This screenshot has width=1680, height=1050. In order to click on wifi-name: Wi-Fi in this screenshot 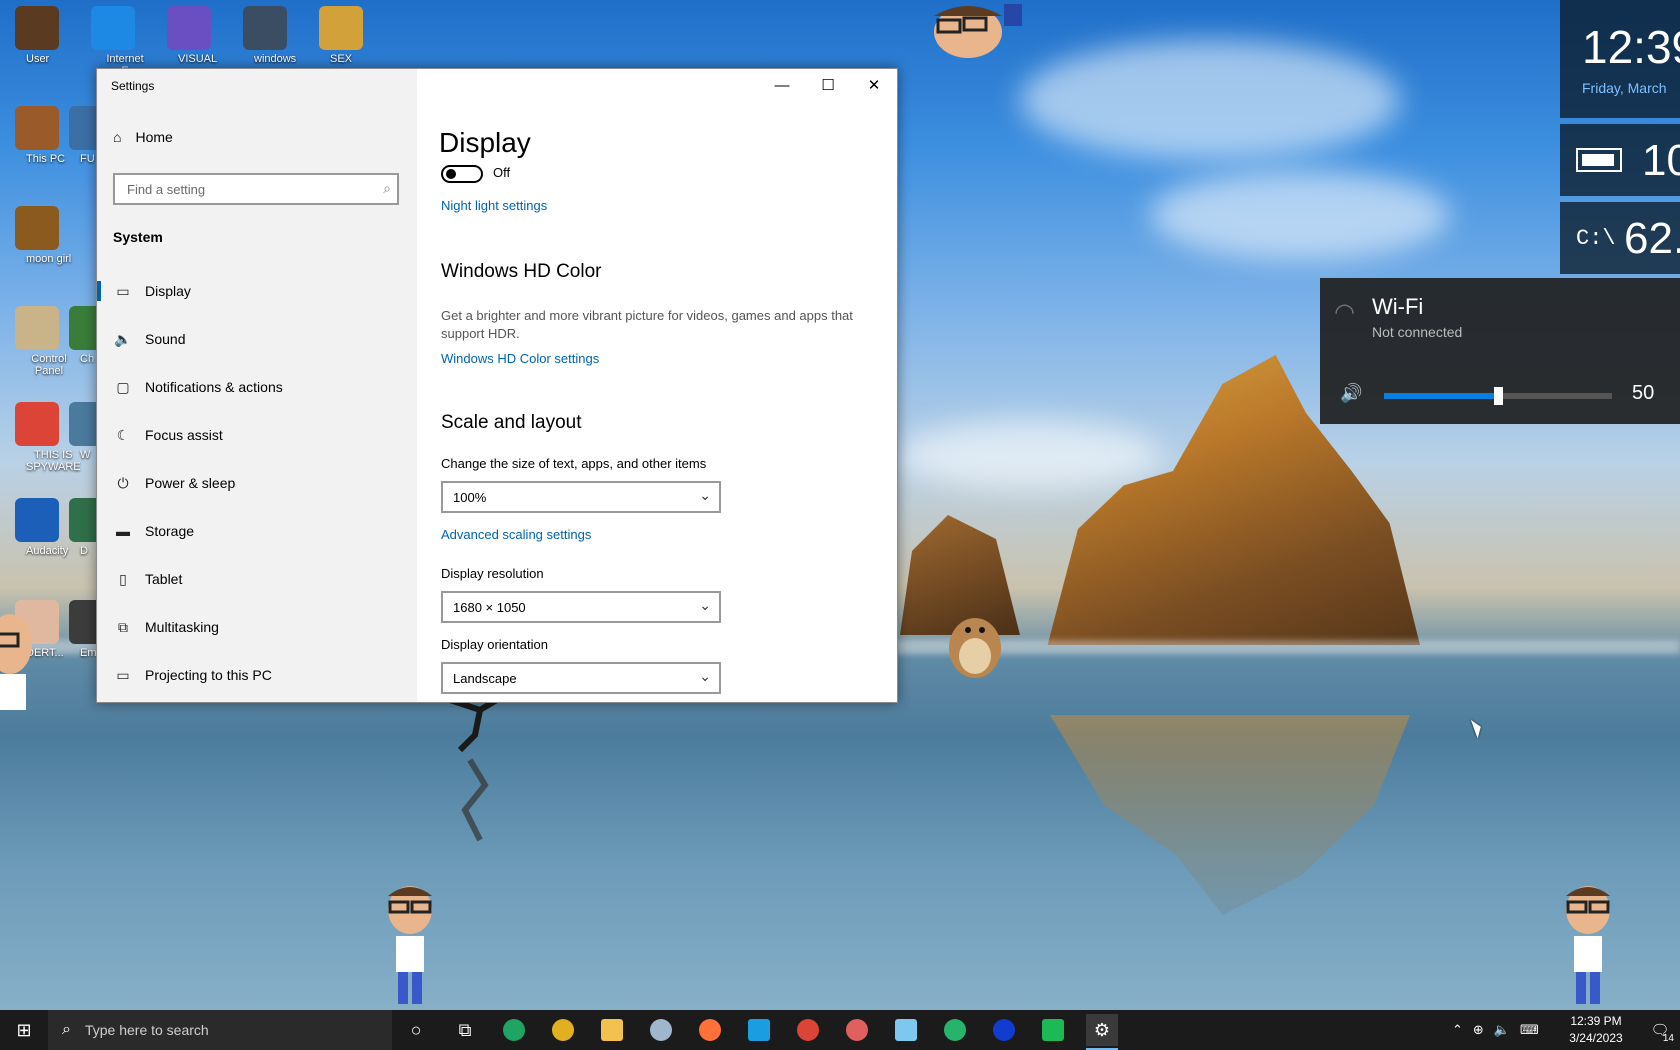, I will do `click(1397, 307)`.